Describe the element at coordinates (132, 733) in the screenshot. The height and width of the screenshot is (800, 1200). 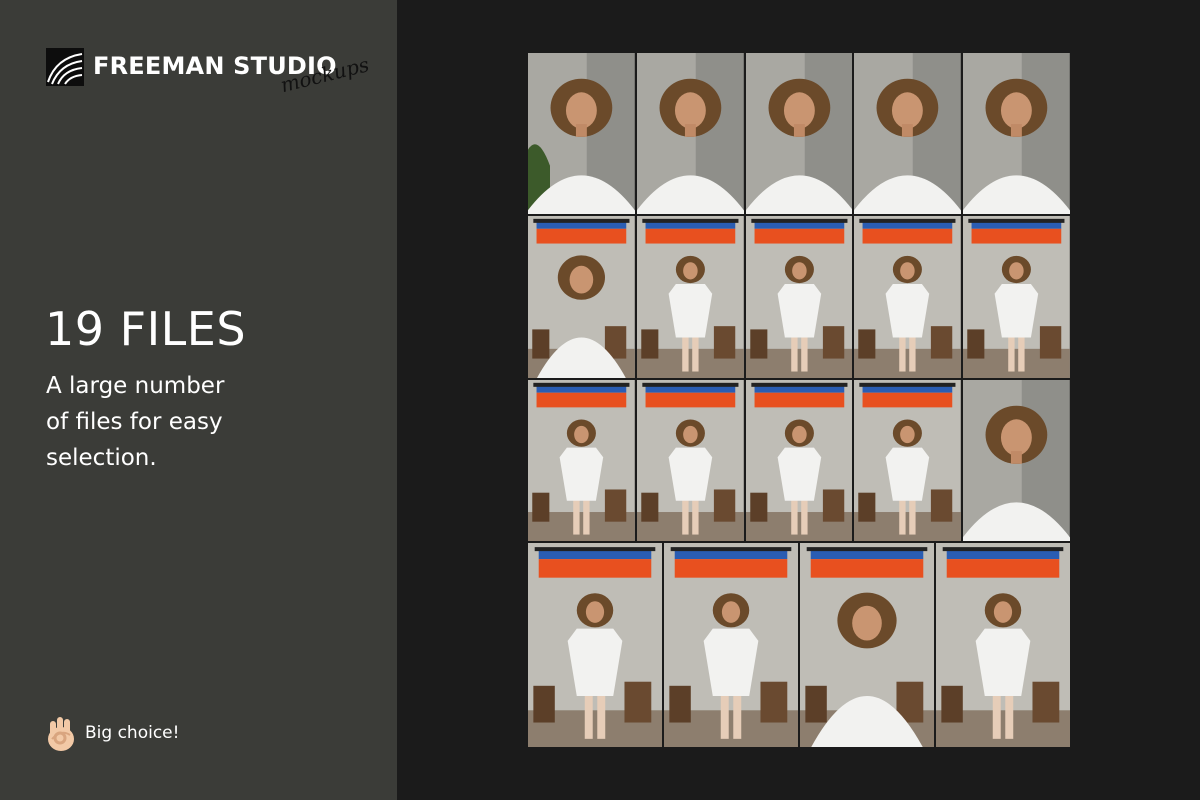
I see `footer-label: Big choice!` at that location.